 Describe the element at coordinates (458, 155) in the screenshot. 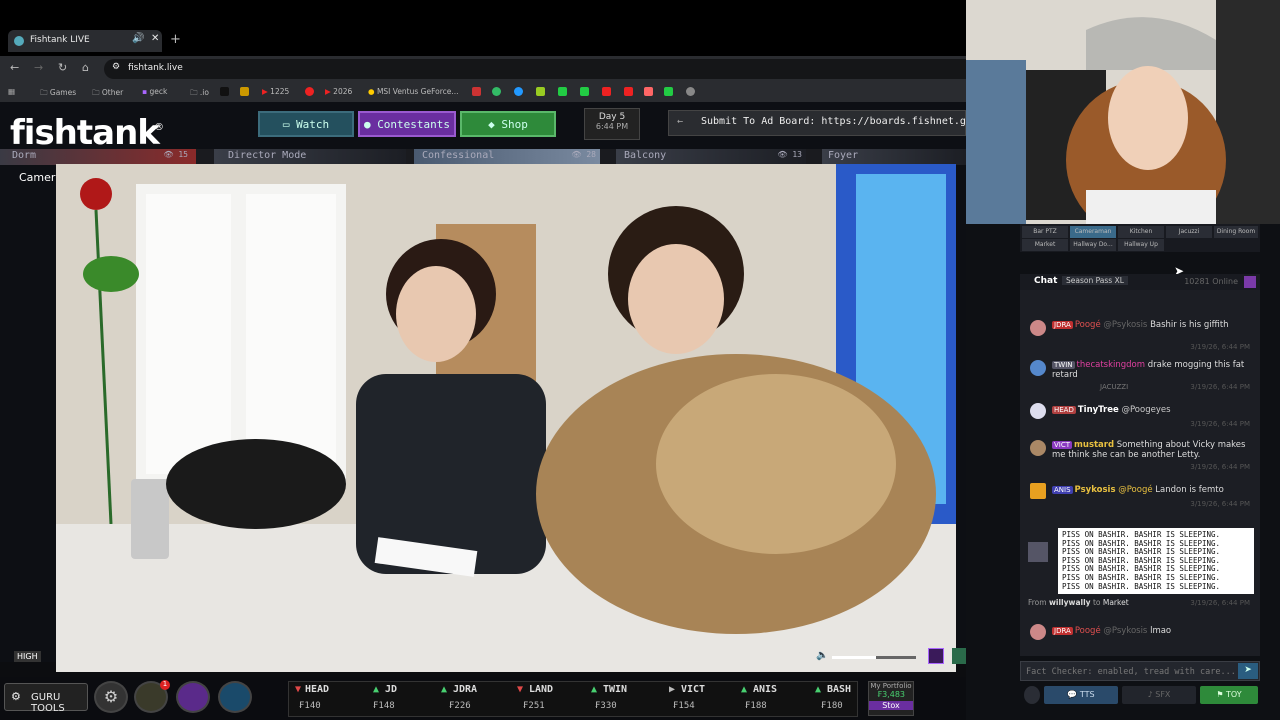

I see `camera-tab-label: Confessional` at that location.